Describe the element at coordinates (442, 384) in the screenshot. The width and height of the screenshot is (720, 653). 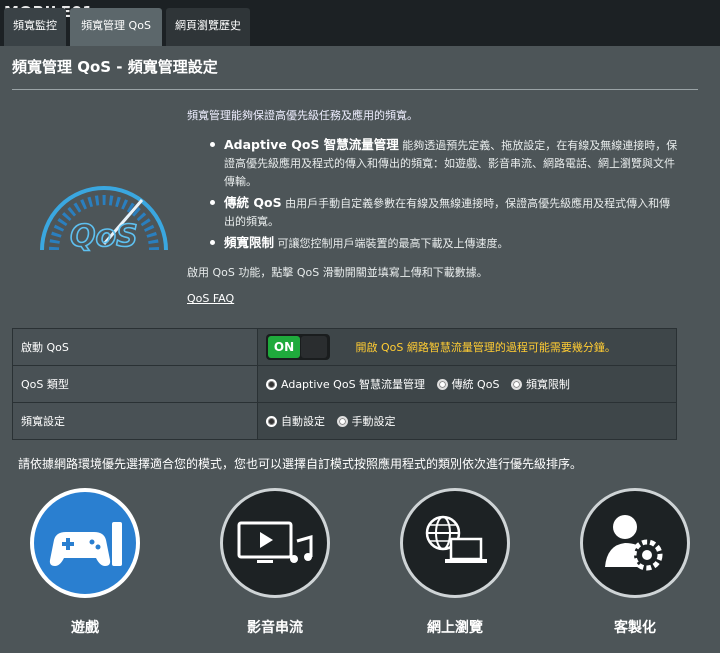
I see `radio-traditional-qos` at that location.